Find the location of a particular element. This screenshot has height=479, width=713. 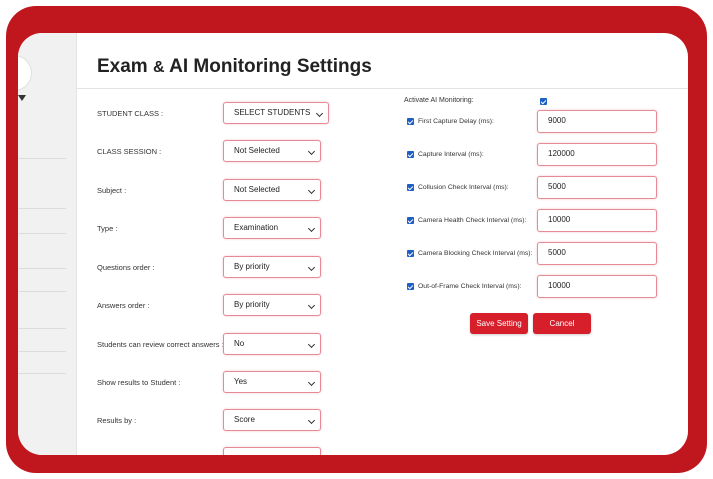

first-capture-delay-input: 9000 is located at coordinates (597, 121).